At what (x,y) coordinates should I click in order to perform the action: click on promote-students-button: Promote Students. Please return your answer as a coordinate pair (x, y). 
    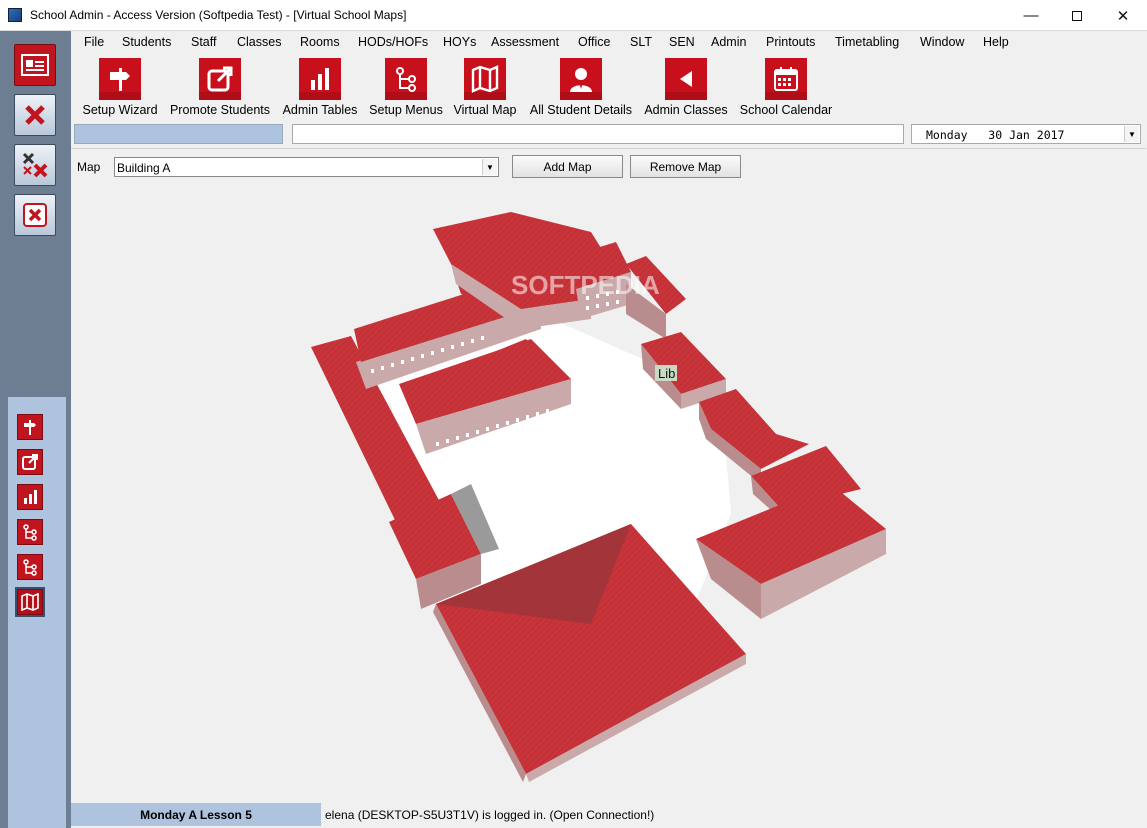
    Looking at the image, I should click on (220, 87).